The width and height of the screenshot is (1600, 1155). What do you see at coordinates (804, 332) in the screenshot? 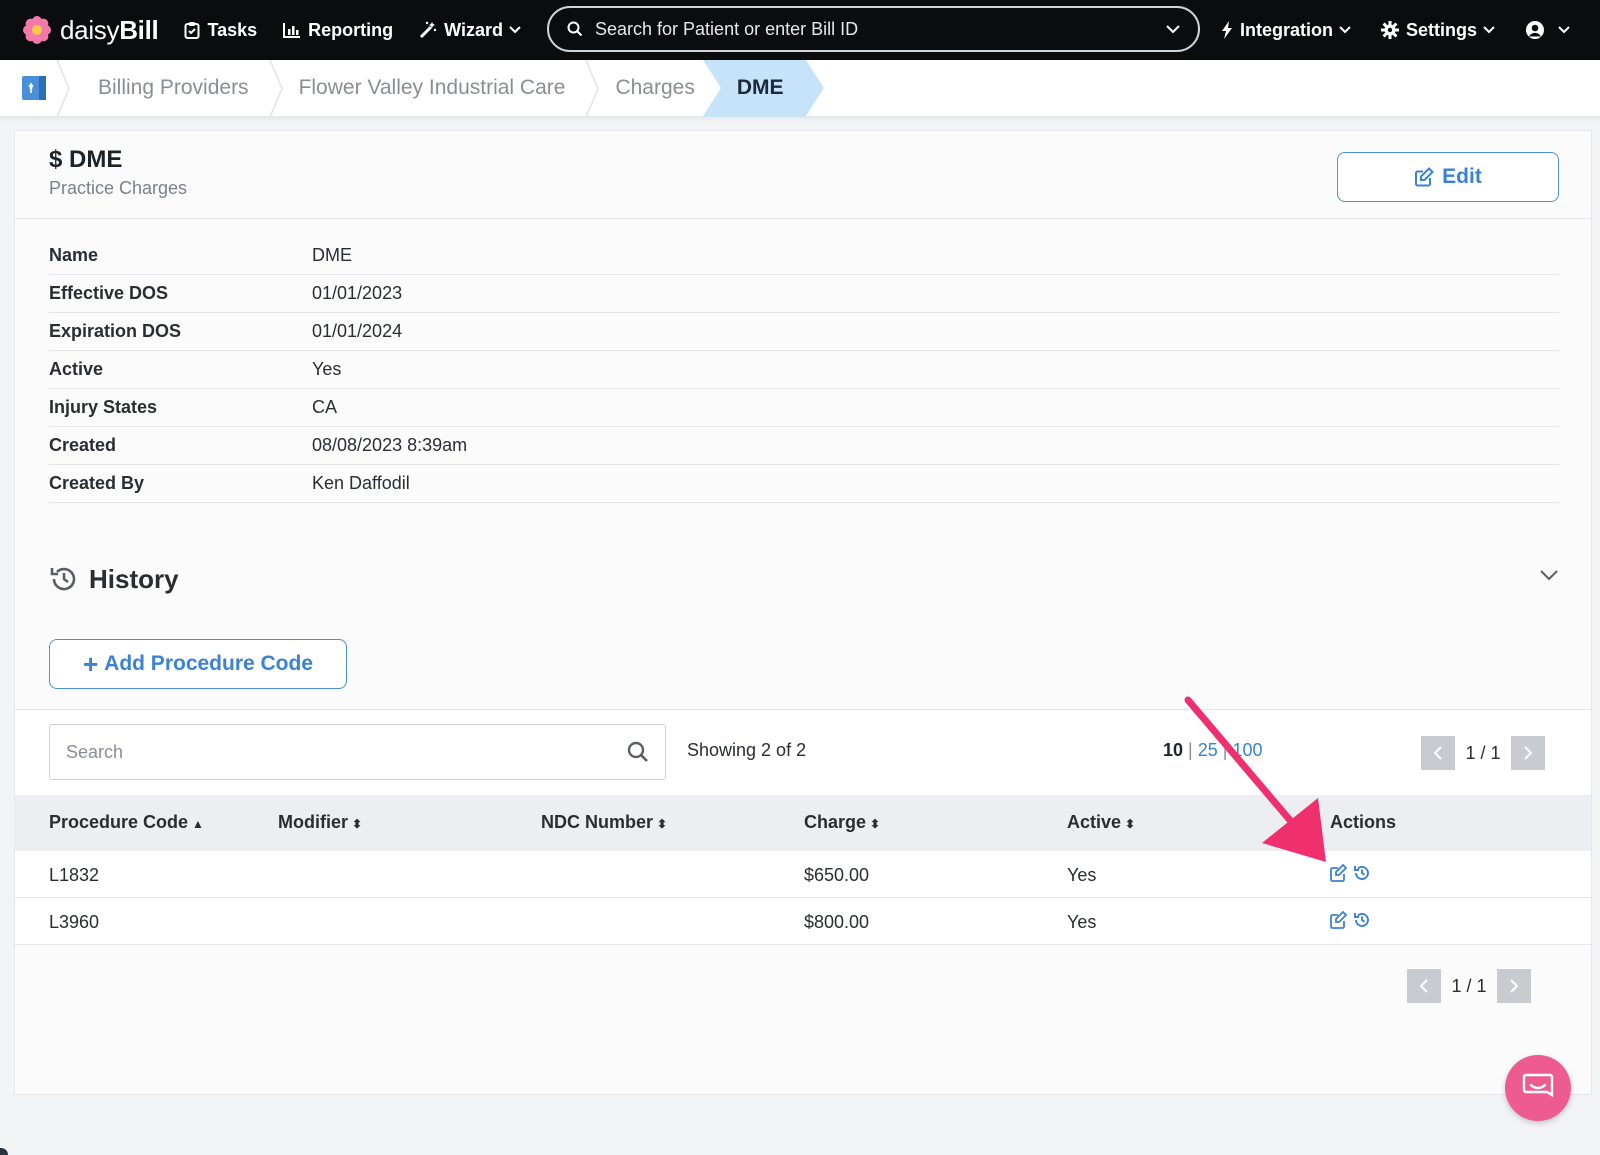
I see `detail-row: Expiration DOS 01/01/2024` at bounding box center [804, 332].